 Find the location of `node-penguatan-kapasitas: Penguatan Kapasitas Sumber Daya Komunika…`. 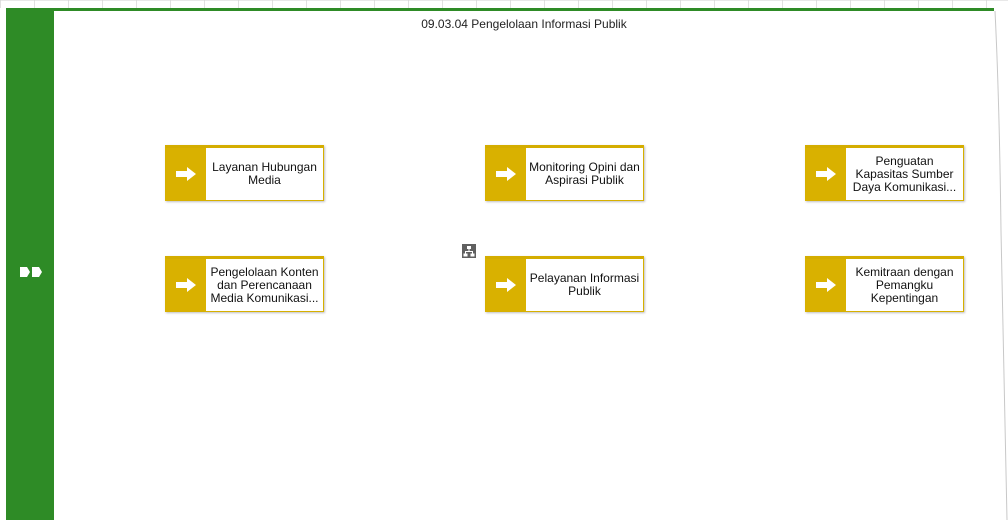

node-penguatan-kapasitas: Penguatan Kapasitas Sumber Daya Komunika… is located at coordinates (884, 173).